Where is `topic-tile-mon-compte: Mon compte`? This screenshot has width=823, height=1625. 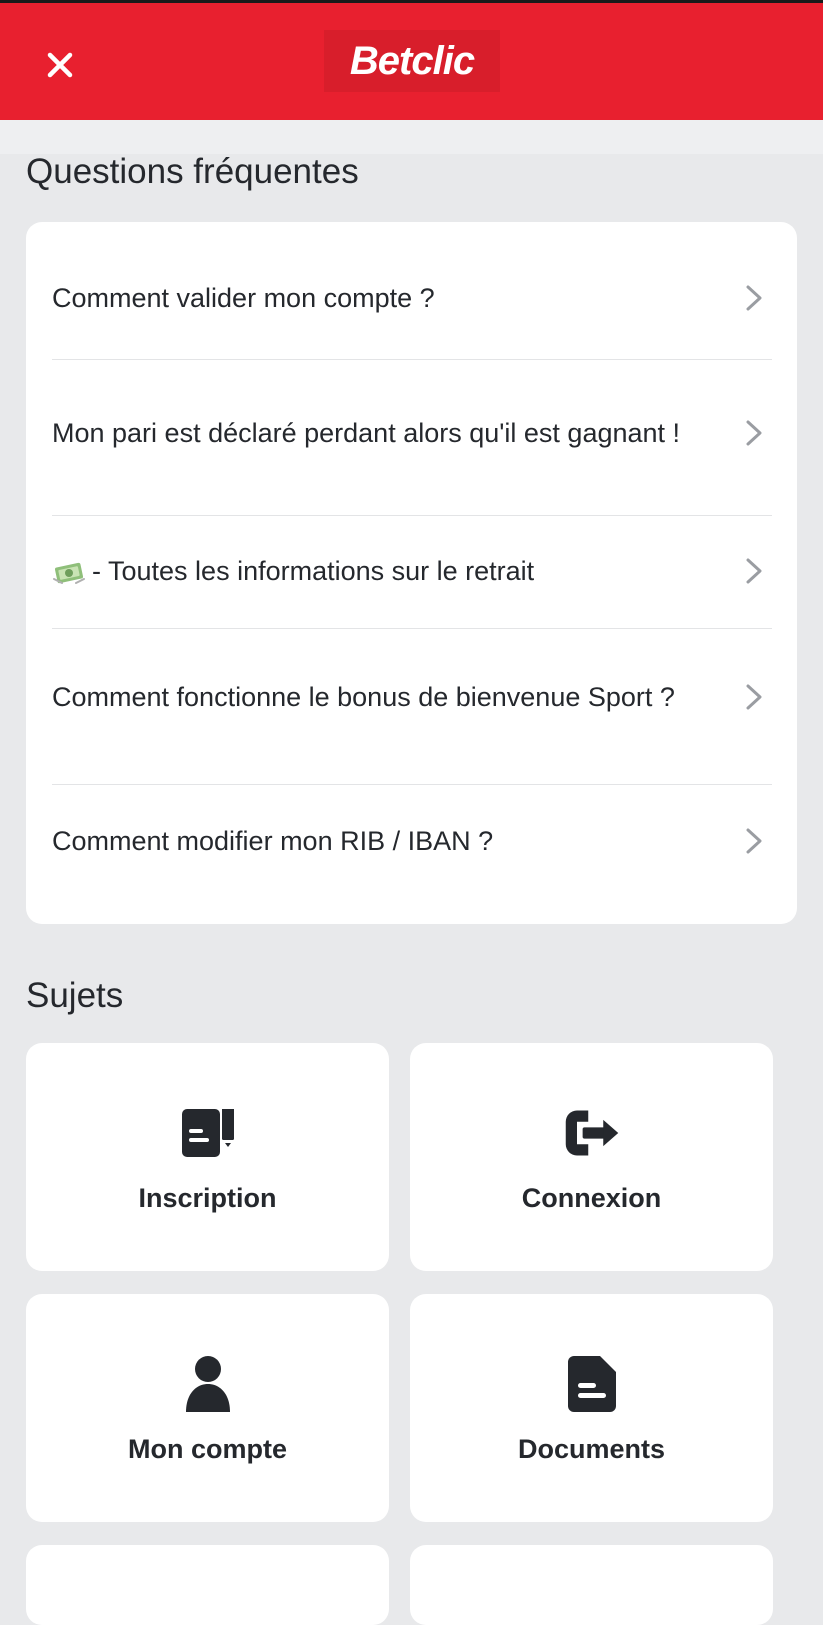 topic-tile-mon-compte: Mon compte is located at coordinates (207, 1408).